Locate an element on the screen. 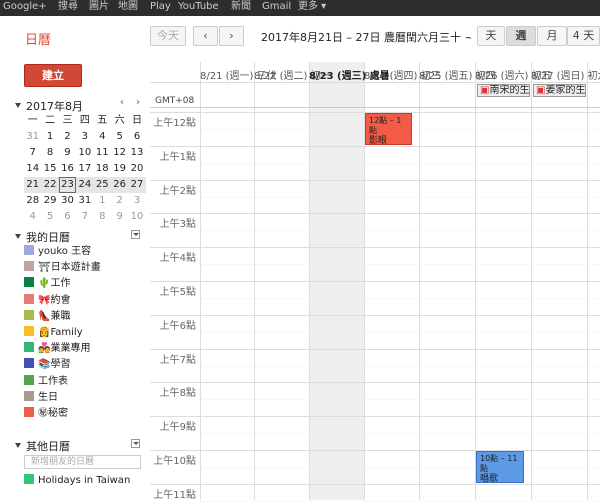 Image resolution: width=600 pixels, height=502 pixels. prev-week-button: ‹ is located at coordinates (205, 36).